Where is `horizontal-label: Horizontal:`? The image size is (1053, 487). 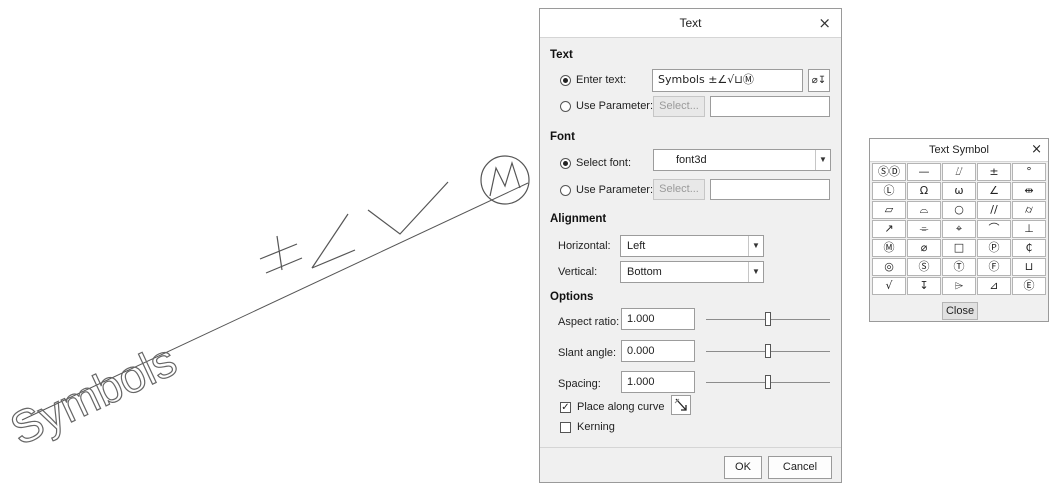
horizontal-label: Horizontal: is located at coordinates (584, 246).